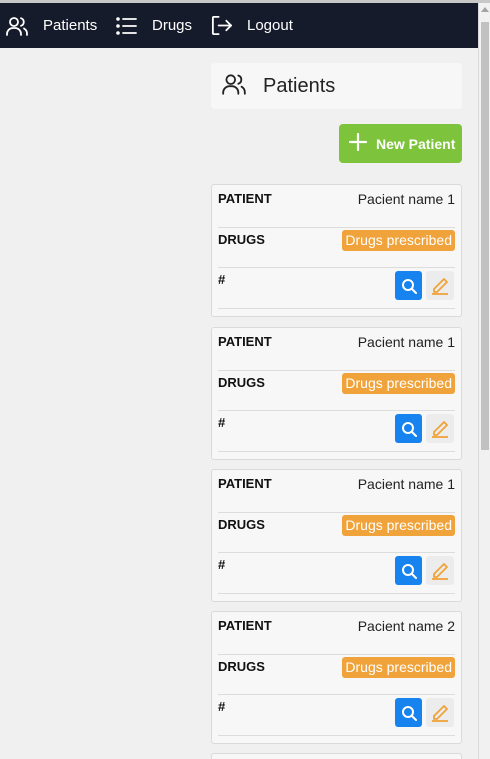 This screenshot has height=759, width=490. What do you see at coordinates (336, 756) in the screenshot?
I see `patient-card-partial` at bounding box center [336, 756].